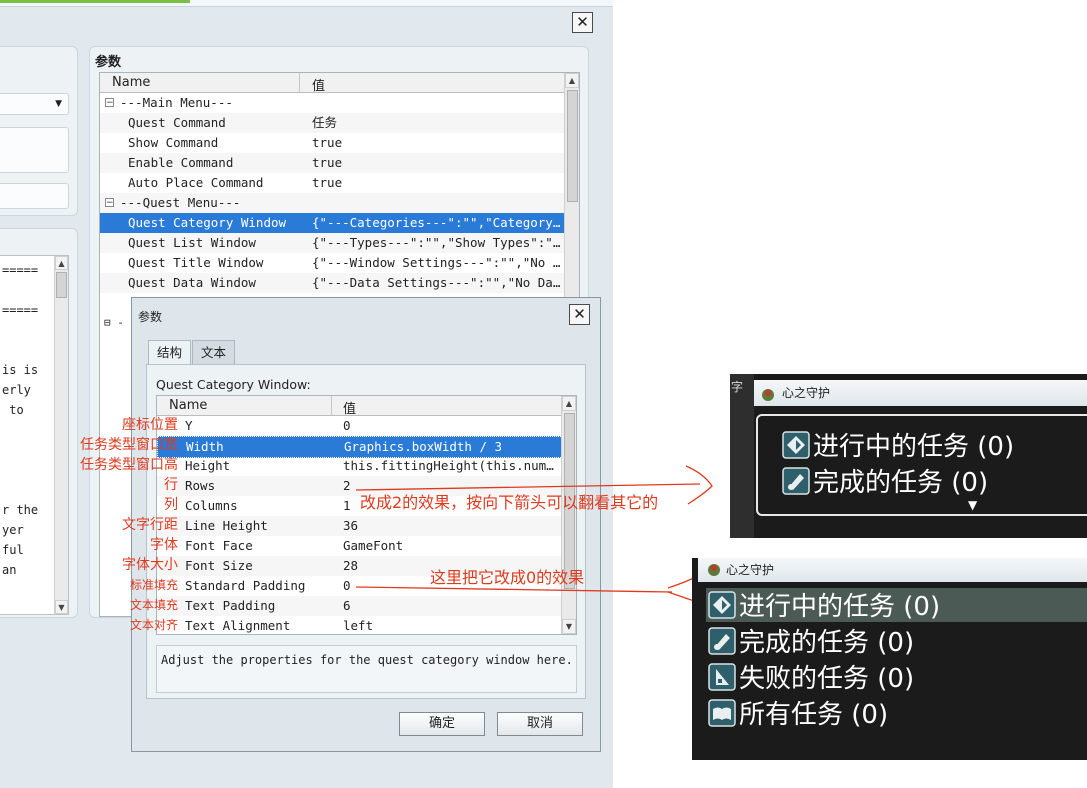 The width and height of the screenshot is (1087, 788). I want to click on quest-category-label: 失败的任务 (0), so click(827, 679).